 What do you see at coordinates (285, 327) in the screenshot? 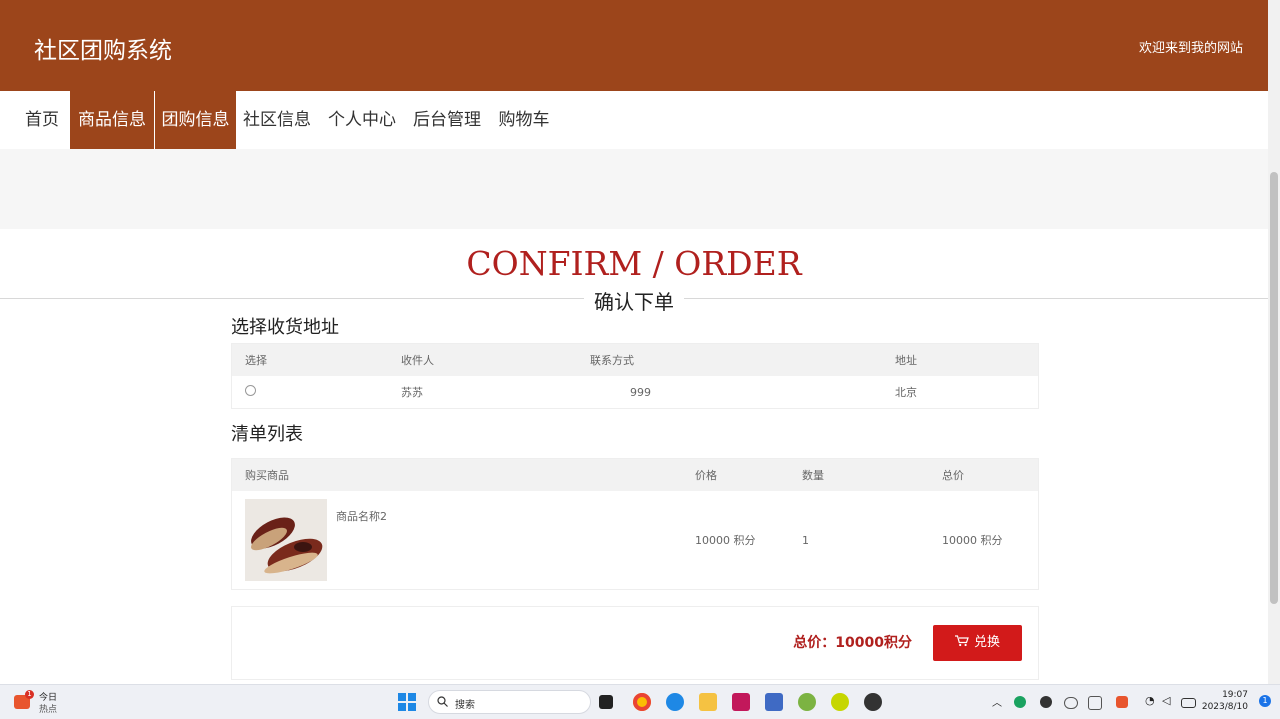
I see `address-section-title: 选择收货地址` at bounding box center [285, 327].